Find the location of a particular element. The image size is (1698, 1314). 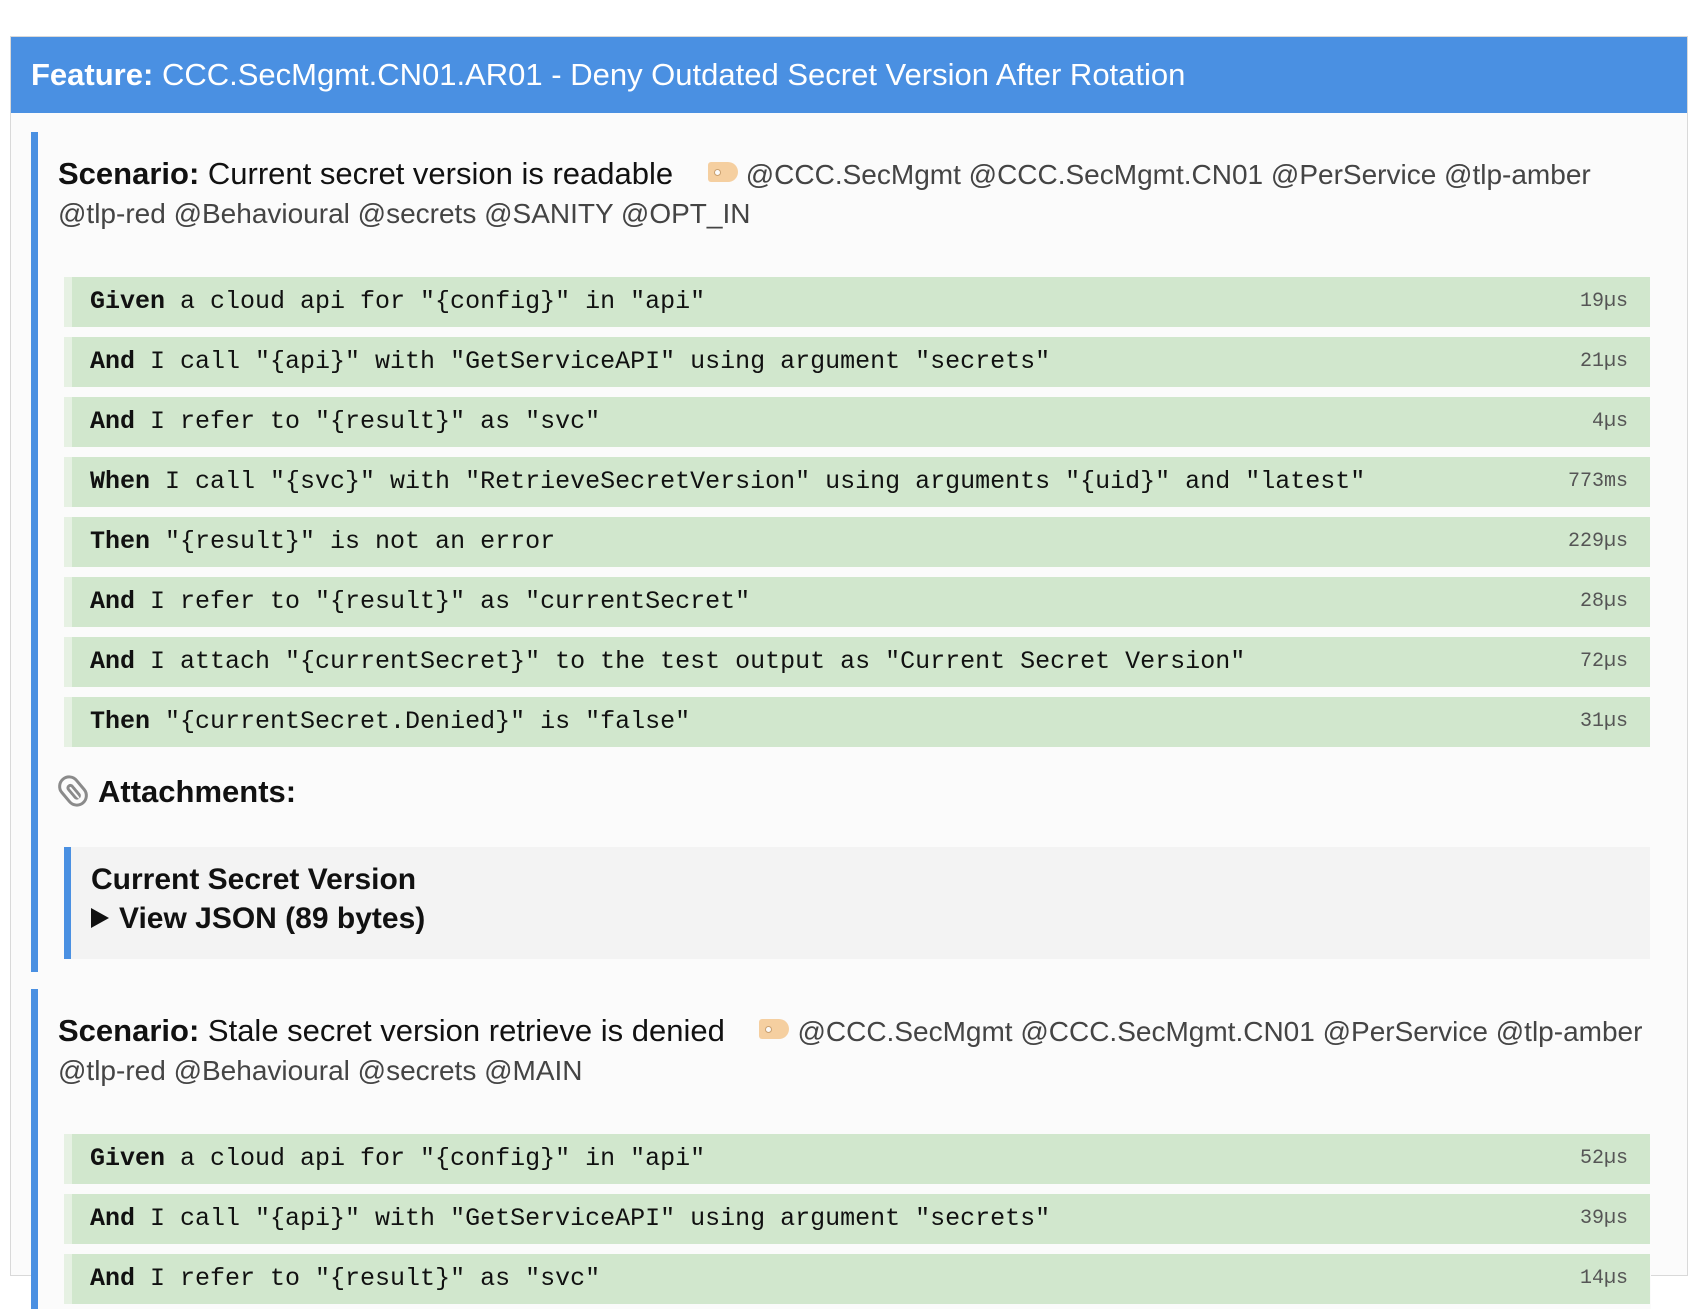

view-json-label: View JSON (89 bytes) is located at coordinates (272, 918).